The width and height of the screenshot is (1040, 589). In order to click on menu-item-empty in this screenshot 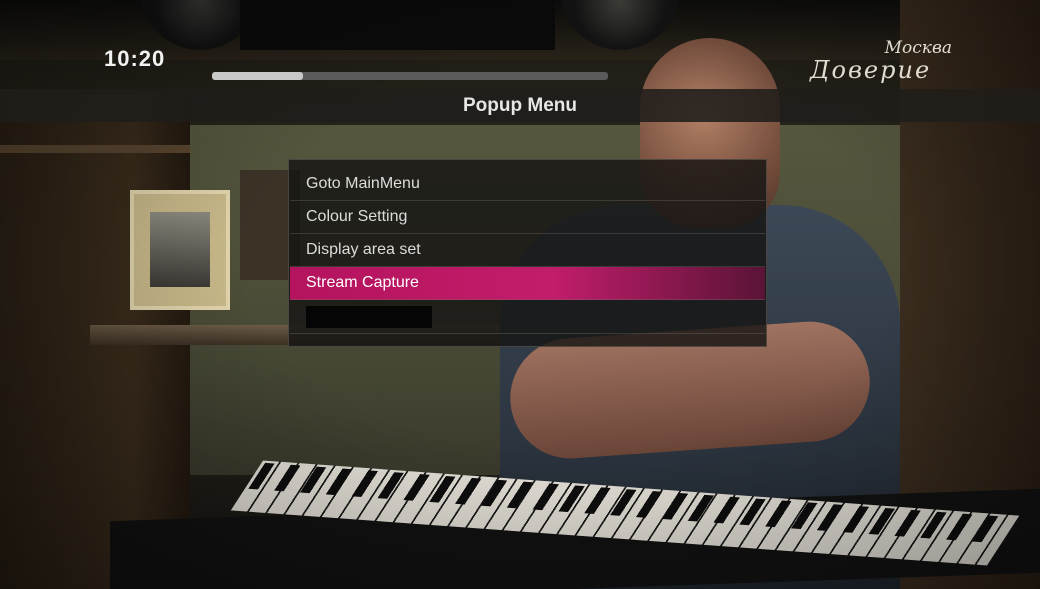, I will do `click(527, 317)`.